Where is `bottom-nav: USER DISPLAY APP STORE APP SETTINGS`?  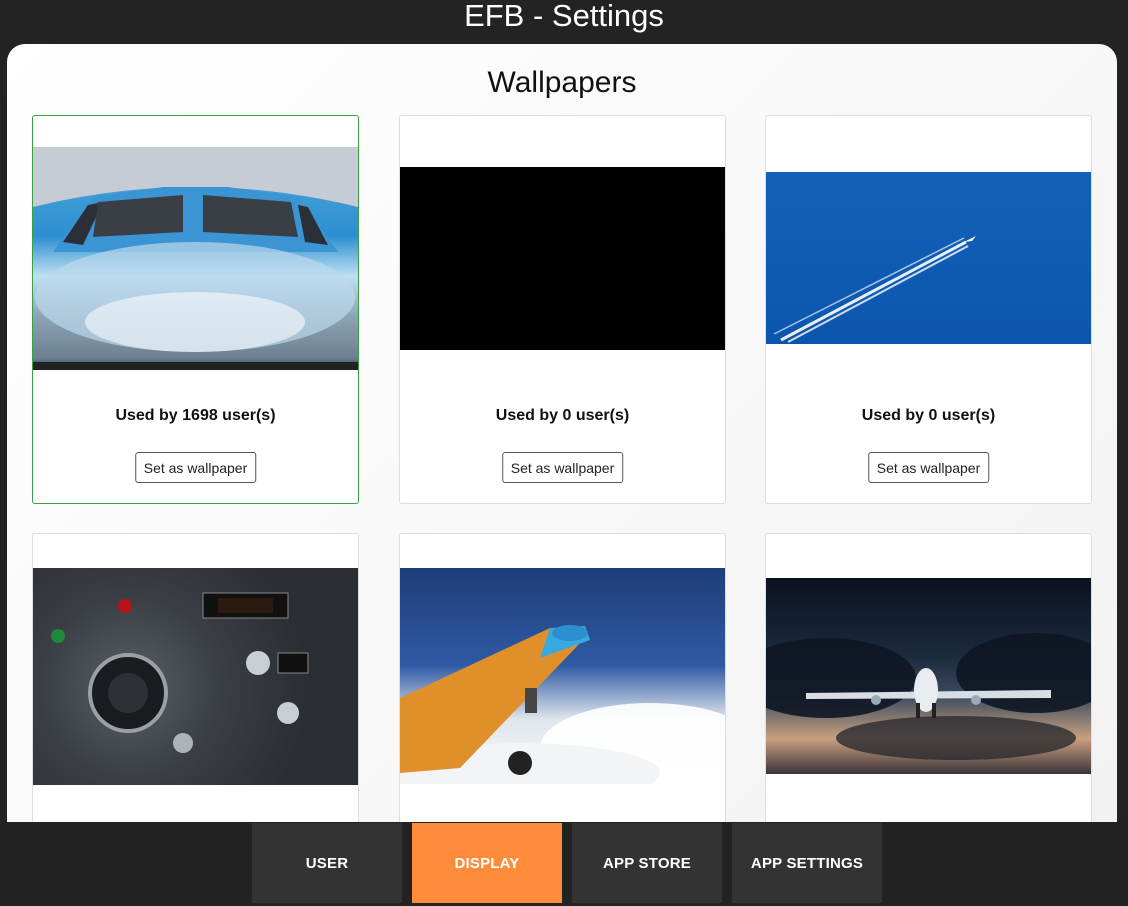 bottom-nav: USER DISPLAY APP STORE APP SETTINGS is located at coordinates (564, 864).